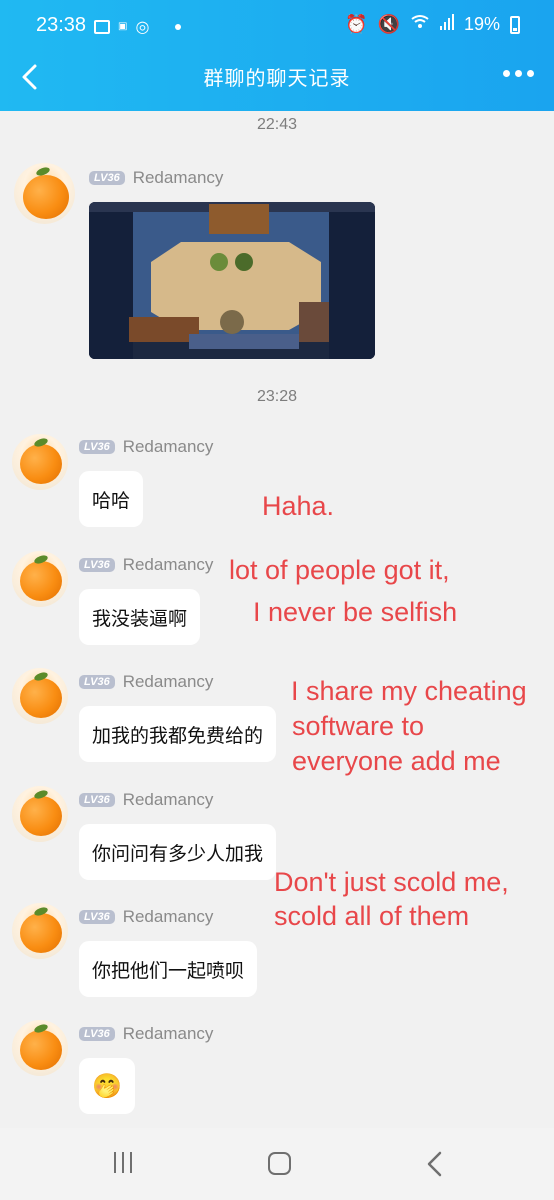 The width and height of the screenshot is (554, 1200). What do you see at coordinates (277, 28) in the screenshot?
I see `status-bar: 23:38 ▣ ◎ ⏰ 🔇 19%` at bounding box center [277, 28].